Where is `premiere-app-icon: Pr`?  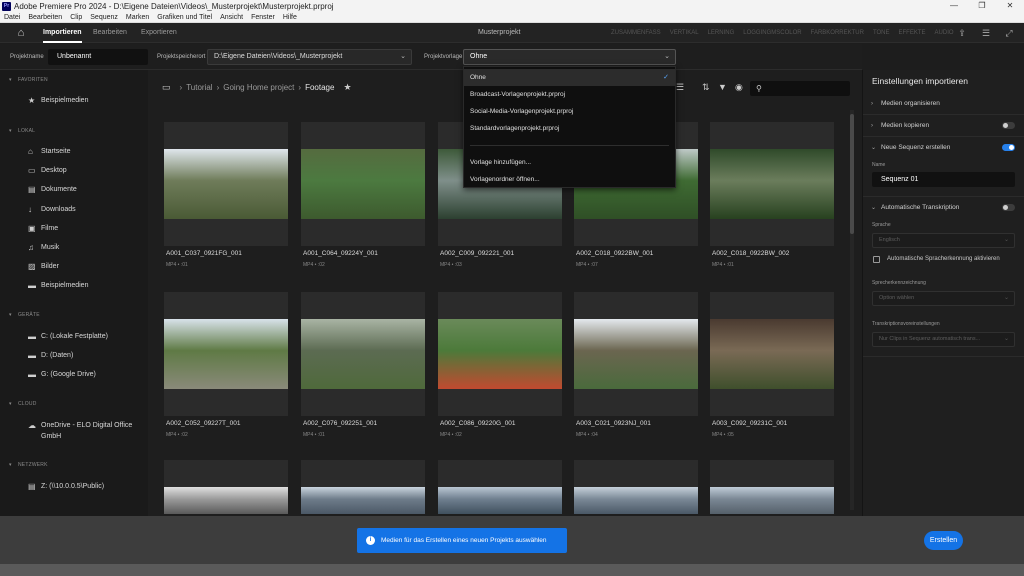 premiere-app-icon: Pr is located at coordinates (6, 6).